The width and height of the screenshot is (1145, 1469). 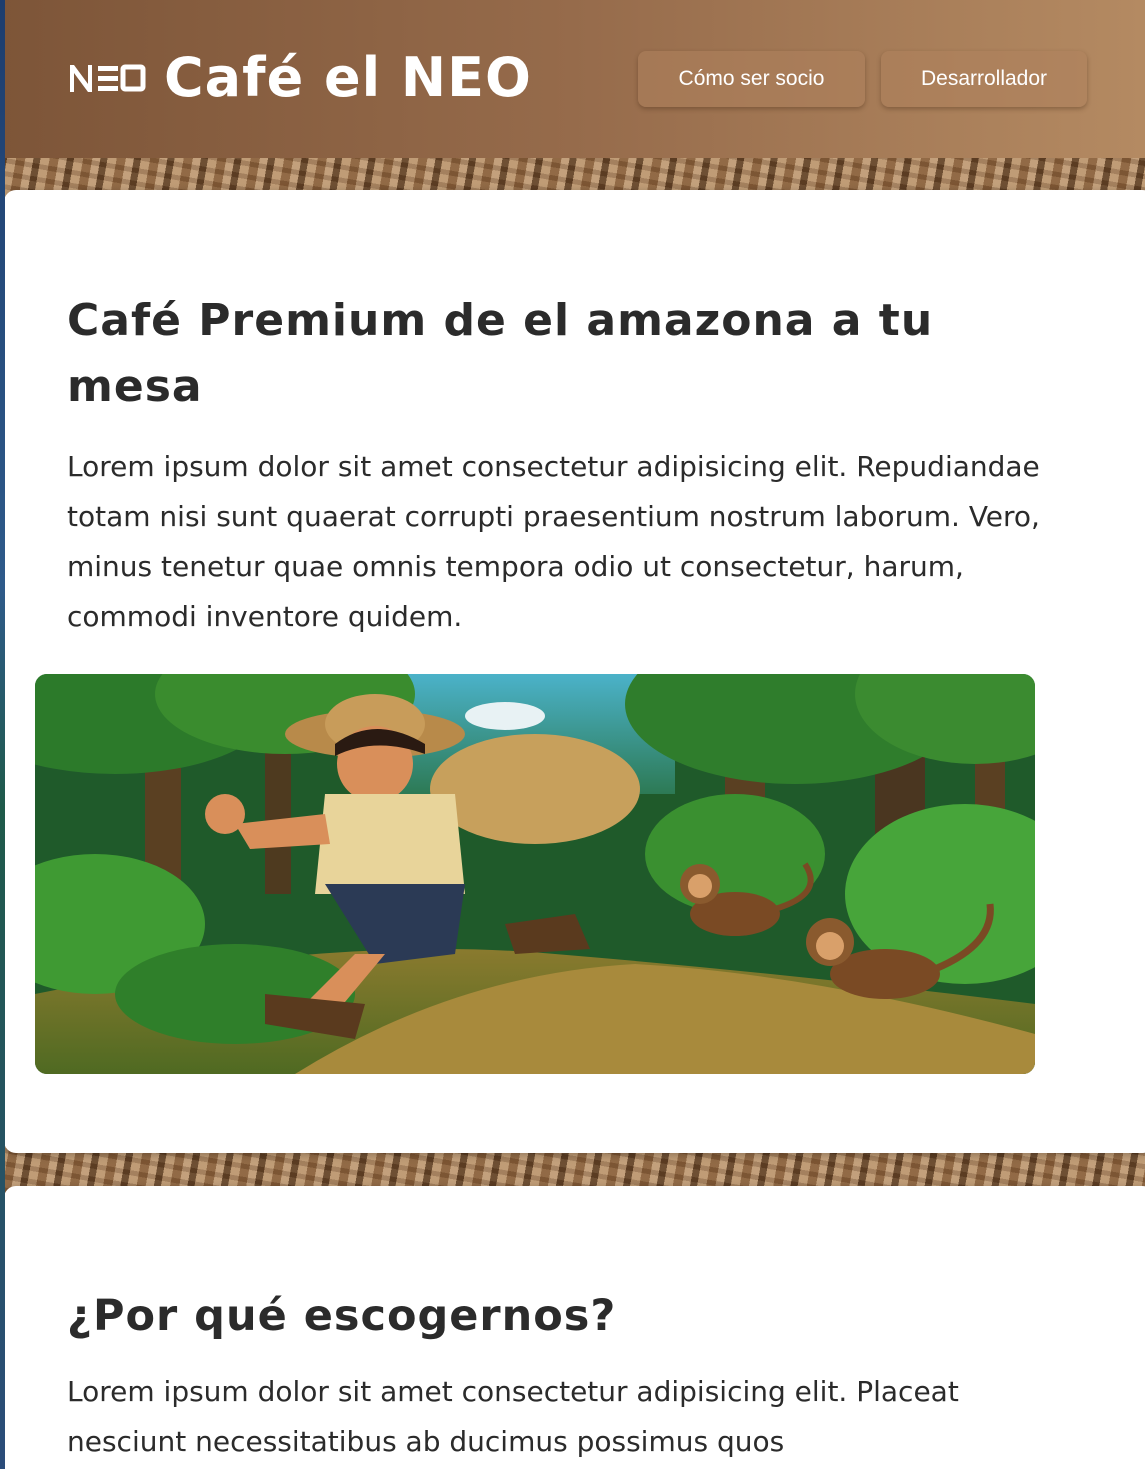 I want to click on nav-button-socio: Cómo ser socio, so click(x=751, y=79).